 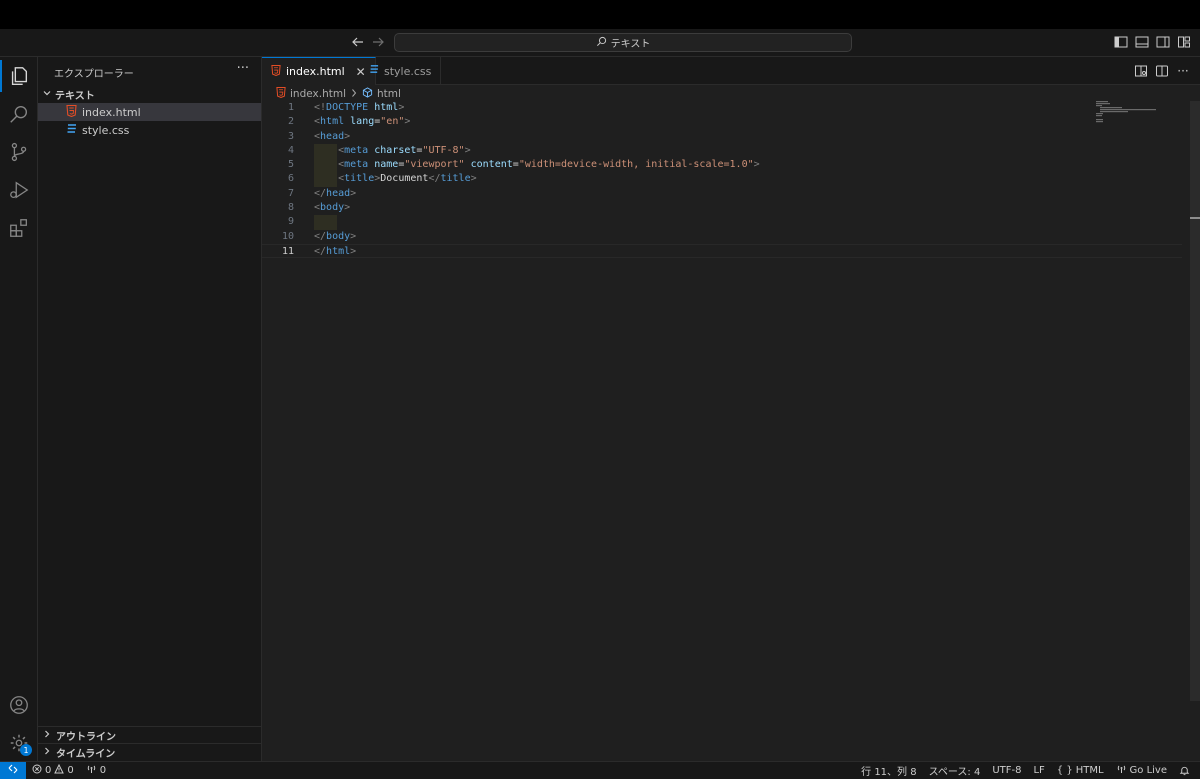 I want to click on vertical-scrollbar, so click(x=1195, y=401).